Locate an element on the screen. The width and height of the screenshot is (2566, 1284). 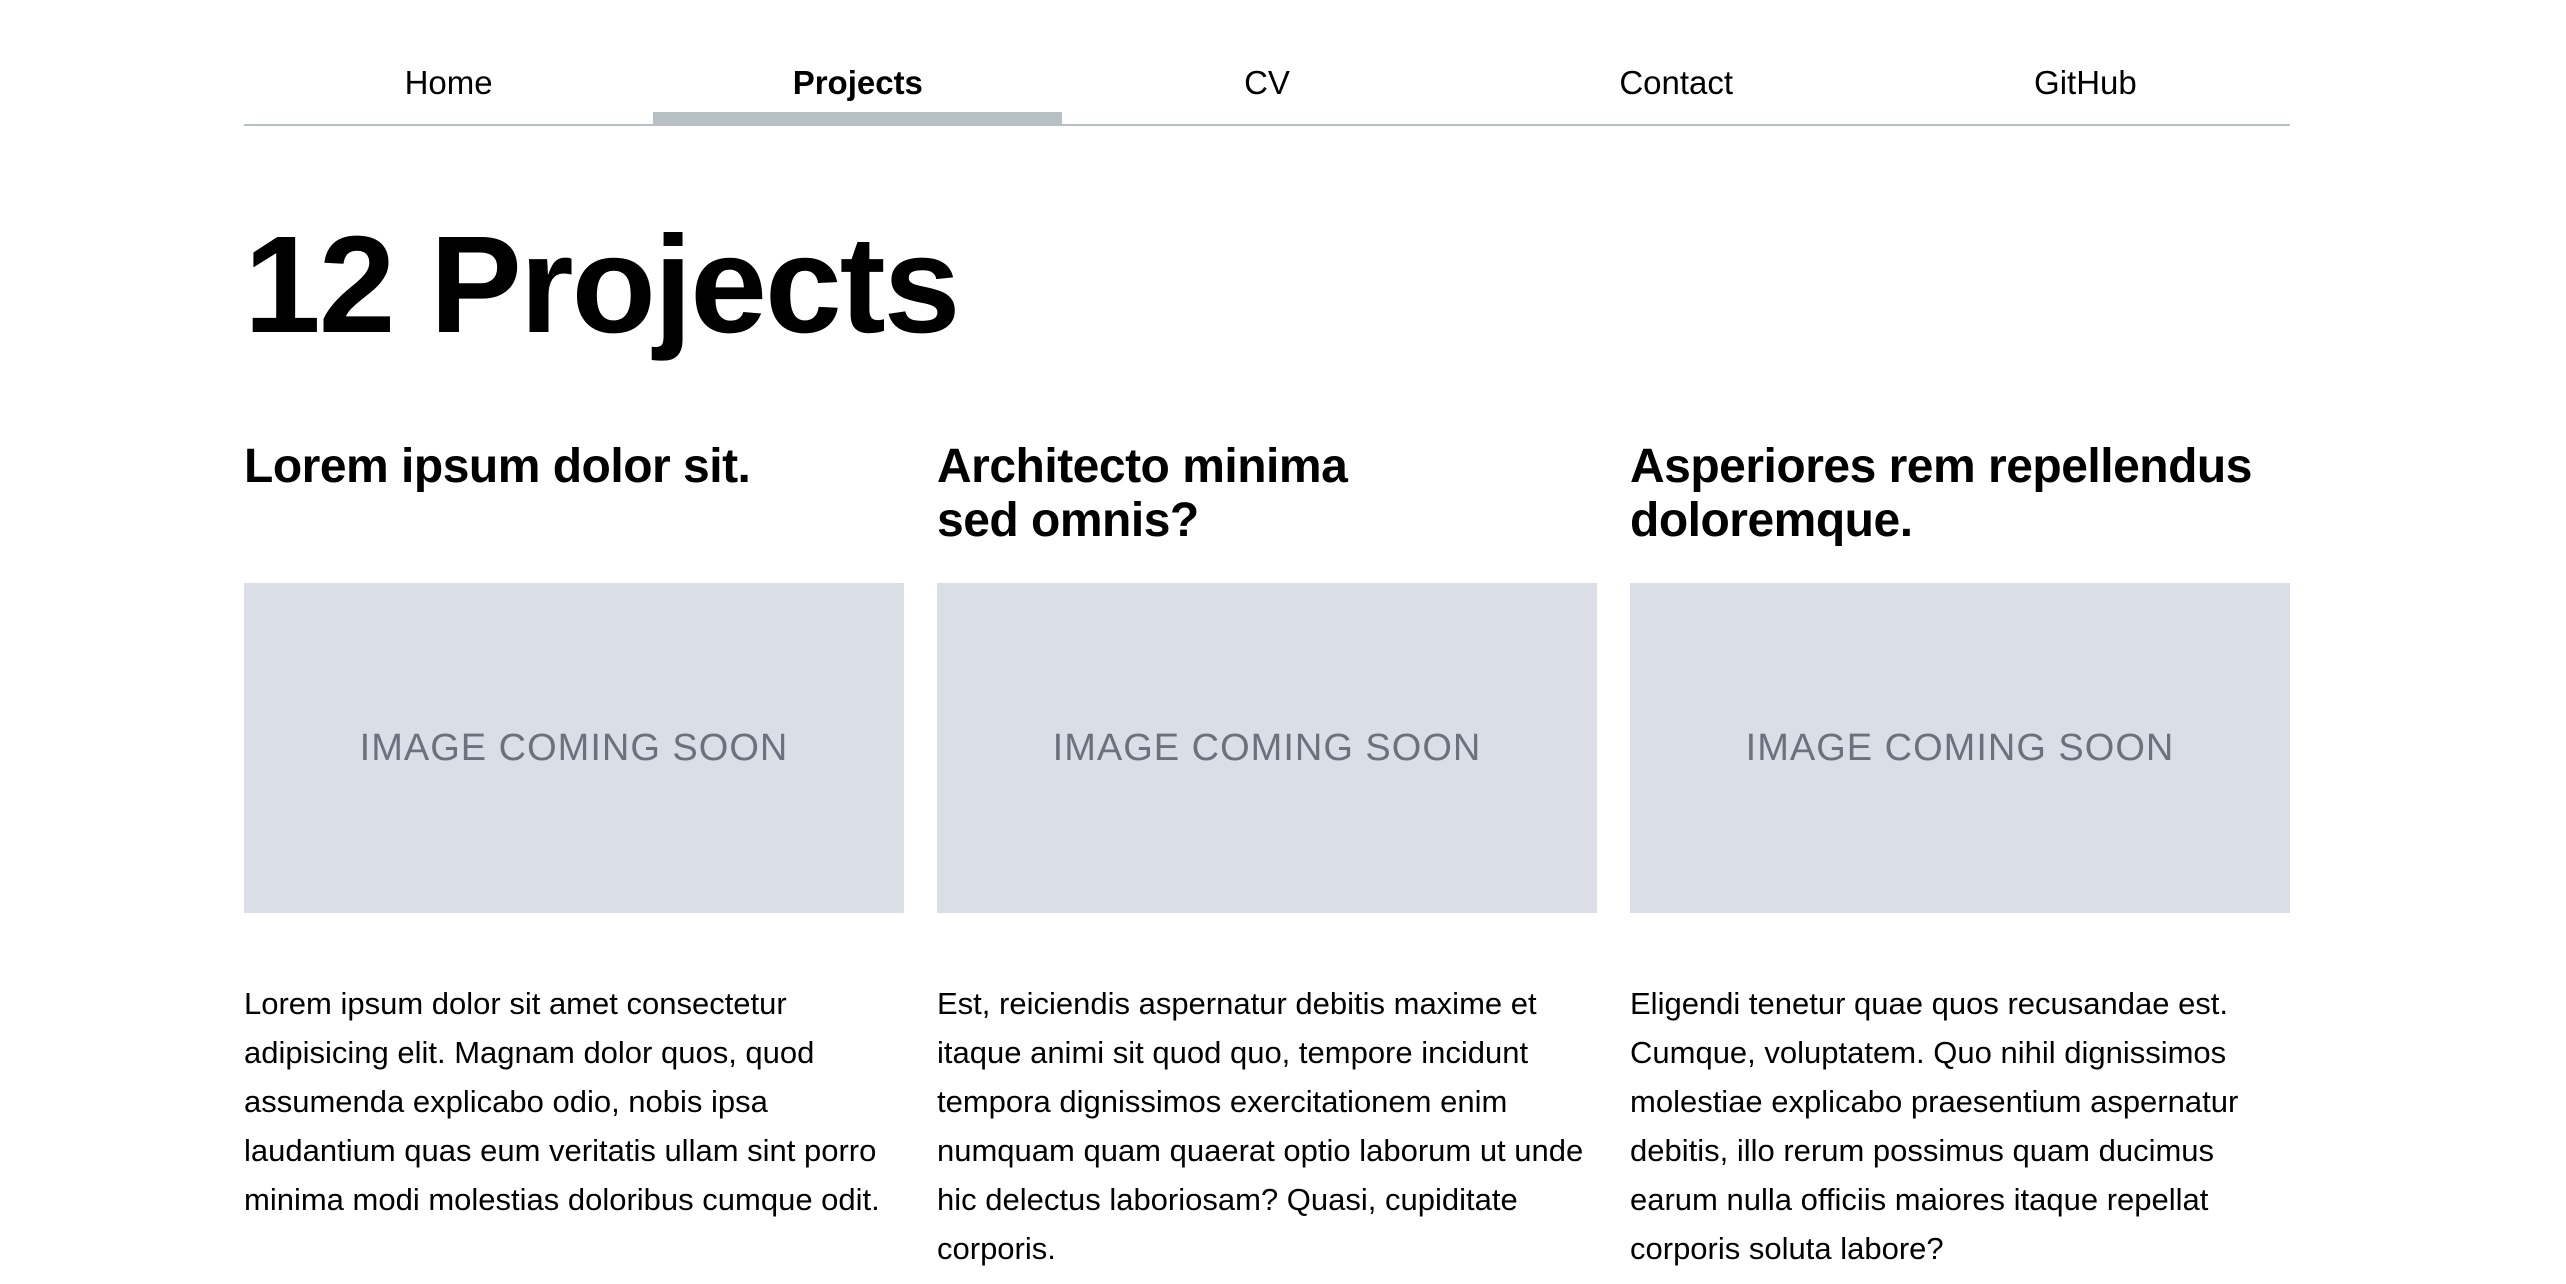
nav-item-github: GitHub is located at coordinates (2085, 62).